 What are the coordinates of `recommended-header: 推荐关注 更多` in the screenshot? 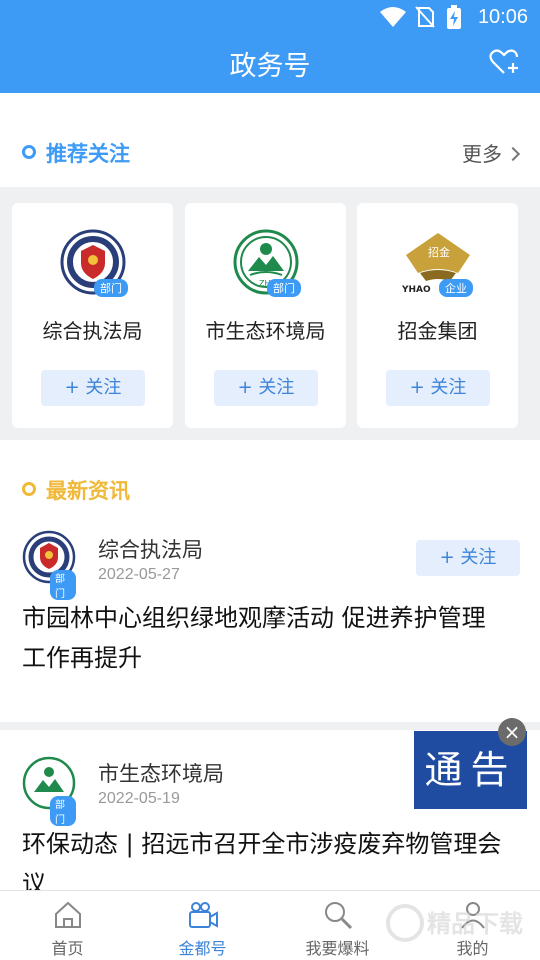 It's located at (270, 152).